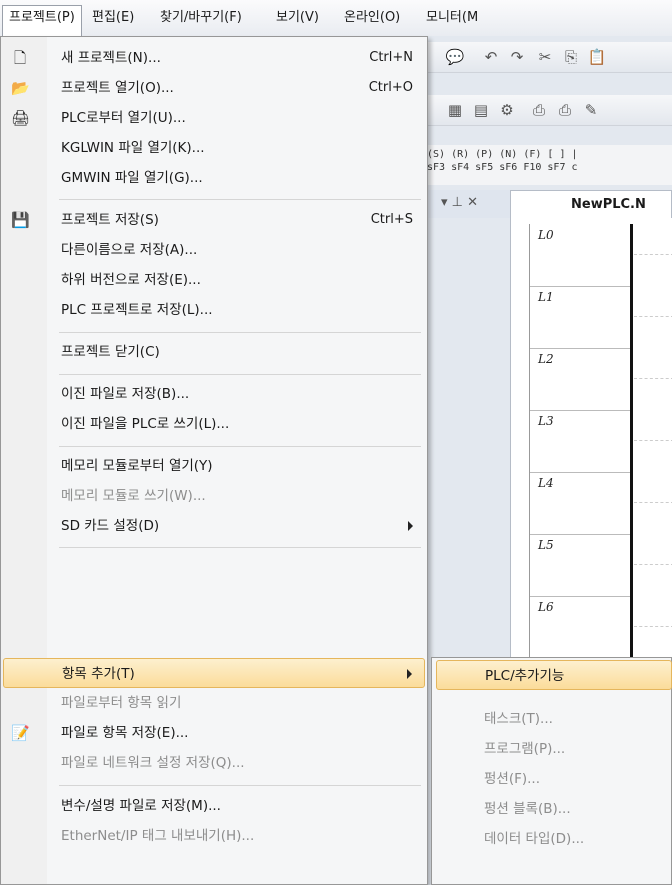 The image size is (672, 885). Describe the element at coordinates (201, 18) in the screenshot. I see `menu-find-replace: 찾기/바꾸기(F)` at that location.